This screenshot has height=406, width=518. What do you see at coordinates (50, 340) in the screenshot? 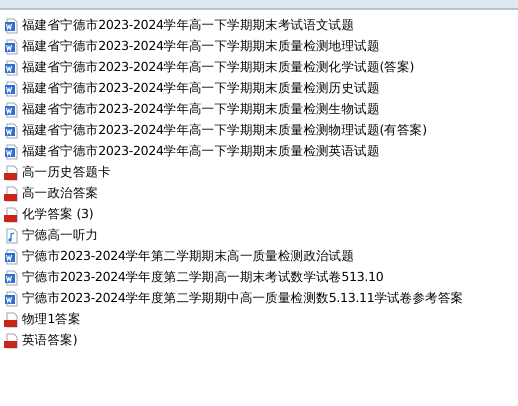
I see `file-name: 英语答案)` at bounding box center [50, 340].